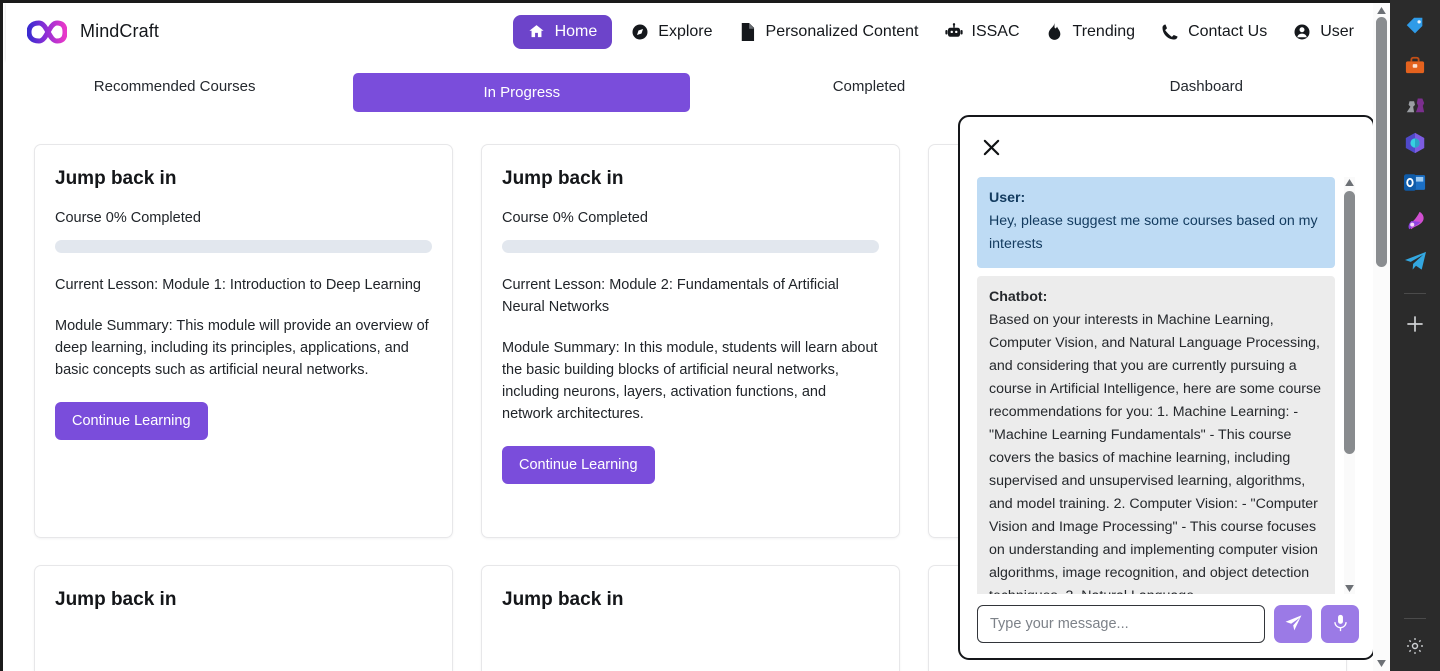 Image resolution: width=1440 pixels, height=671 pixels. What do you see at coordinates (1415, 221) in the screenshot?
I see `paint-app-icon` at bounding box center [1415, 221].